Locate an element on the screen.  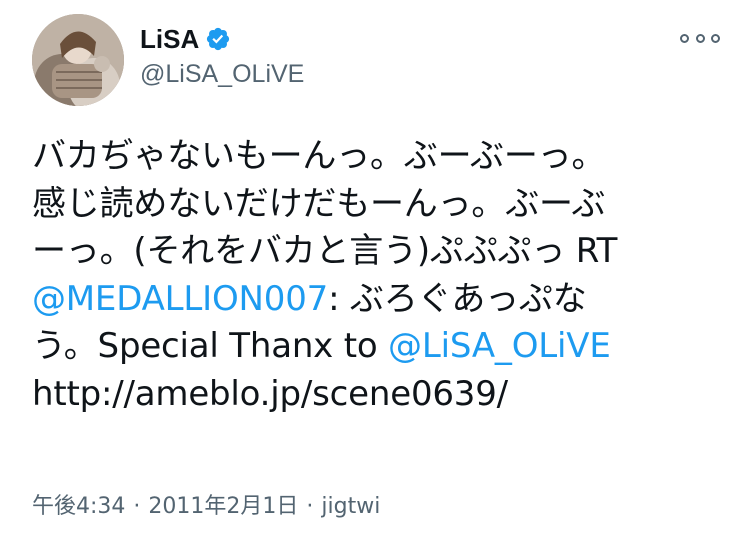
verified-badge-icon is located at coordinates (218, 39).